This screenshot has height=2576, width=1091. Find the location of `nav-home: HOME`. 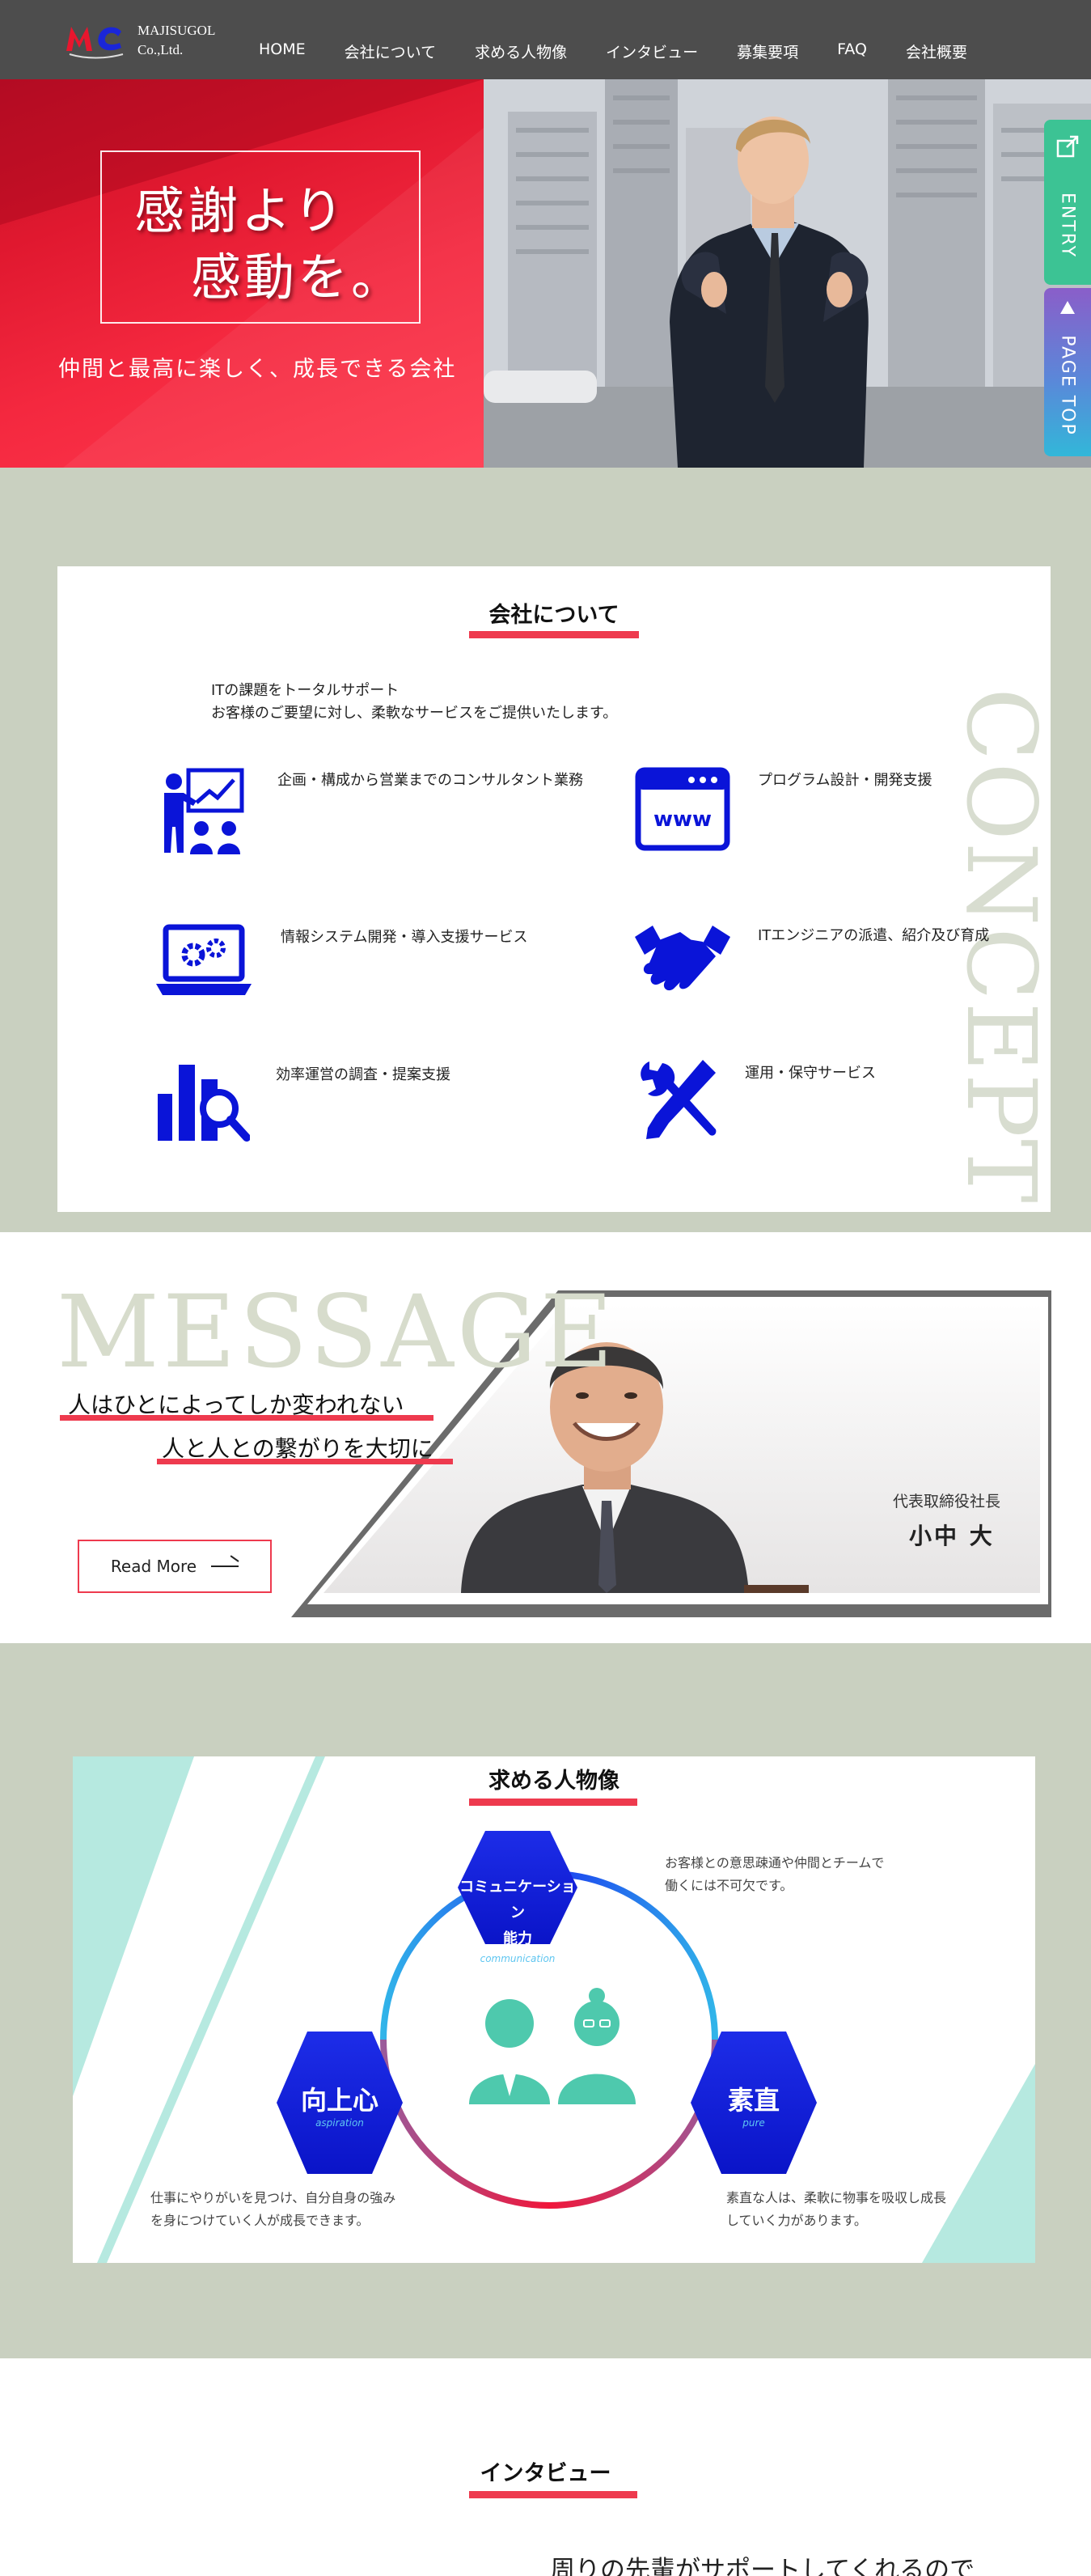

nav-home: HOME is located at coordinates (282, 51).